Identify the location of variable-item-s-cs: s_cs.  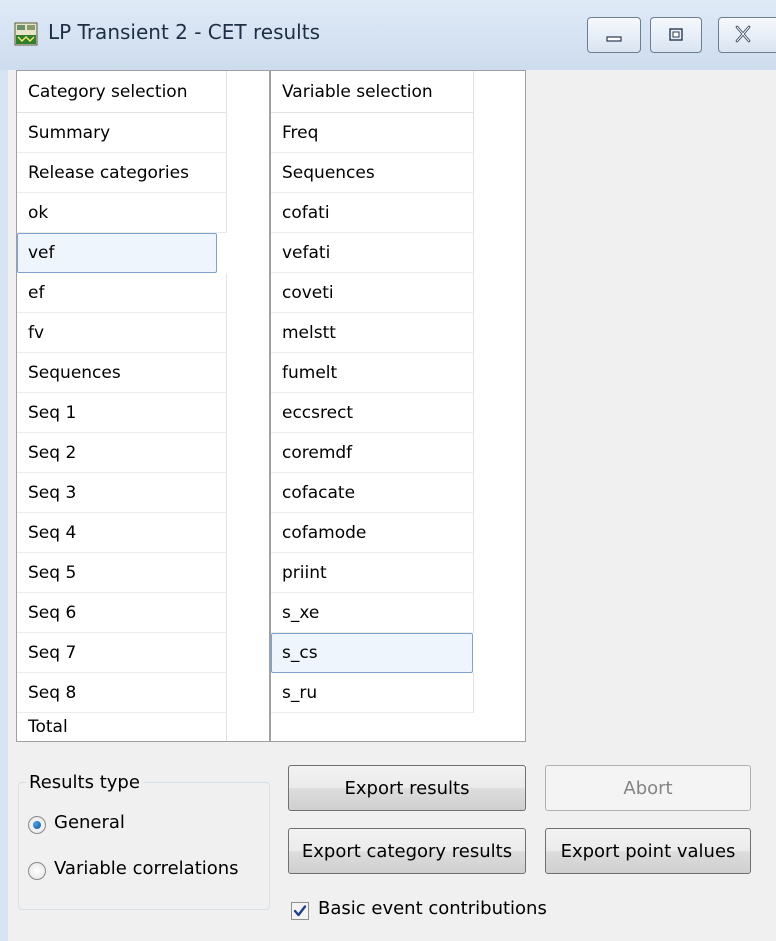
(372, 653).